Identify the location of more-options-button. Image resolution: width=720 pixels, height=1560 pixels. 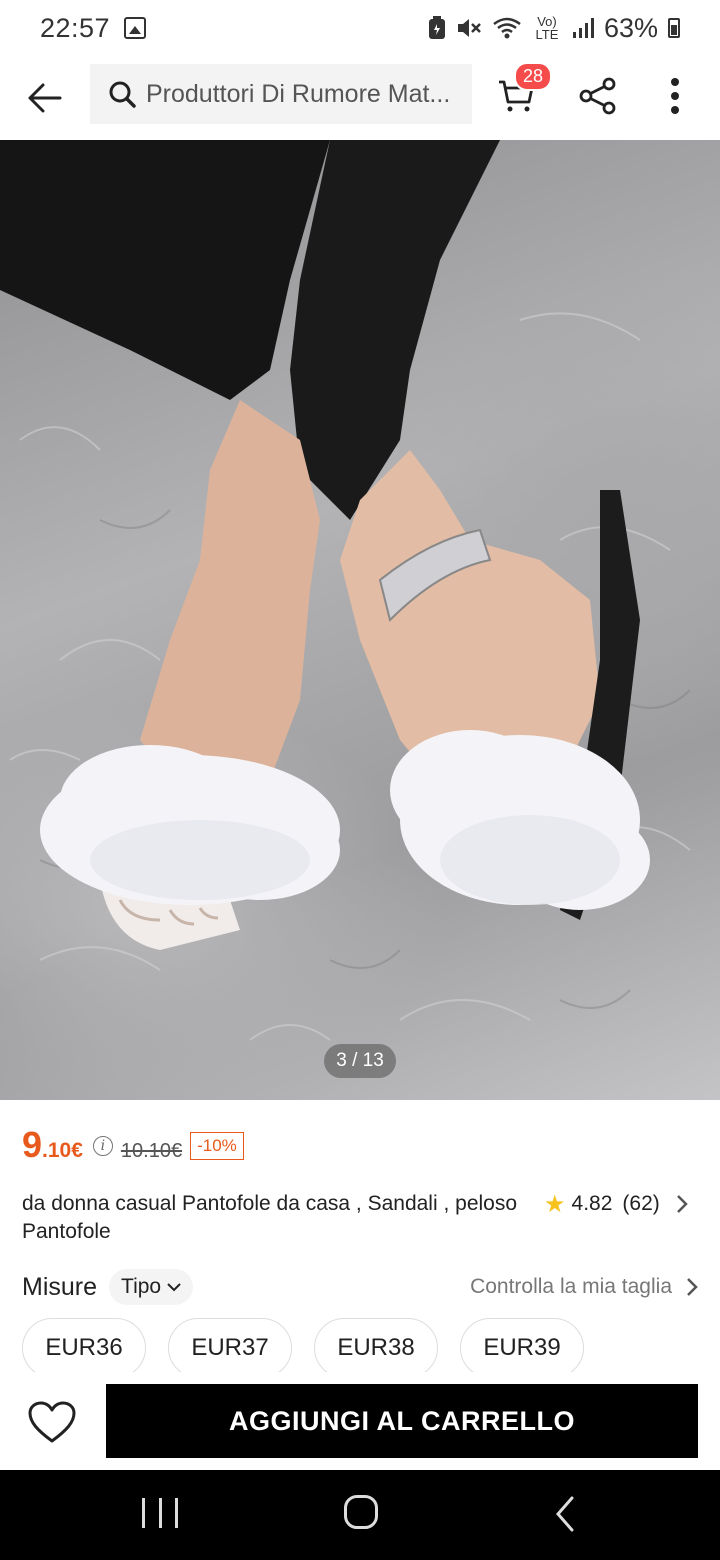
(675, 96).